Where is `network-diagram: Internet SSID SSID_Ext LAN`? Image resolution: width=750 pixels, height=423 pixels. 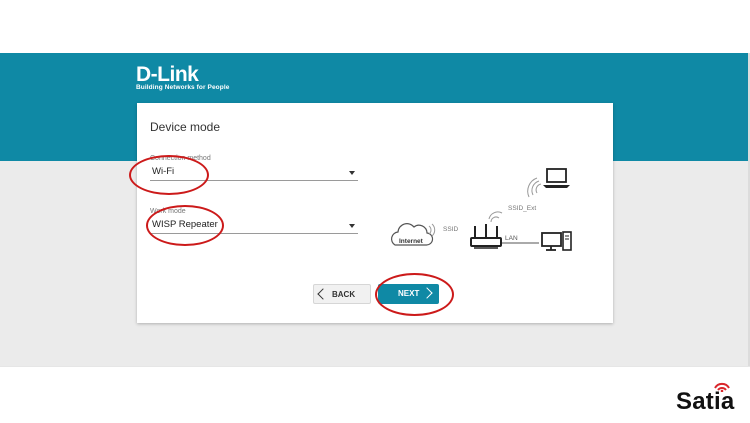 network-diagram: Internet SSID SSID_Ext LAN is located at coordinates (481, 209).